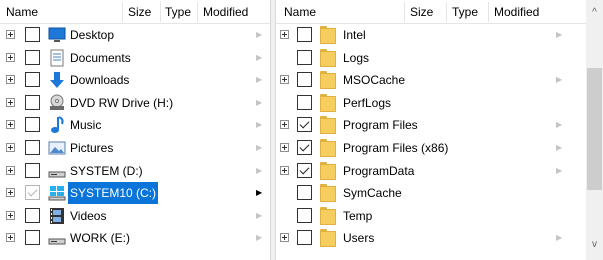 This screenshot has width=603, height=260. What do you see at coordinates (439, 125) in the screenshot?
I see `folder-row: Program Files ▶` at bounding box center [439, 125].